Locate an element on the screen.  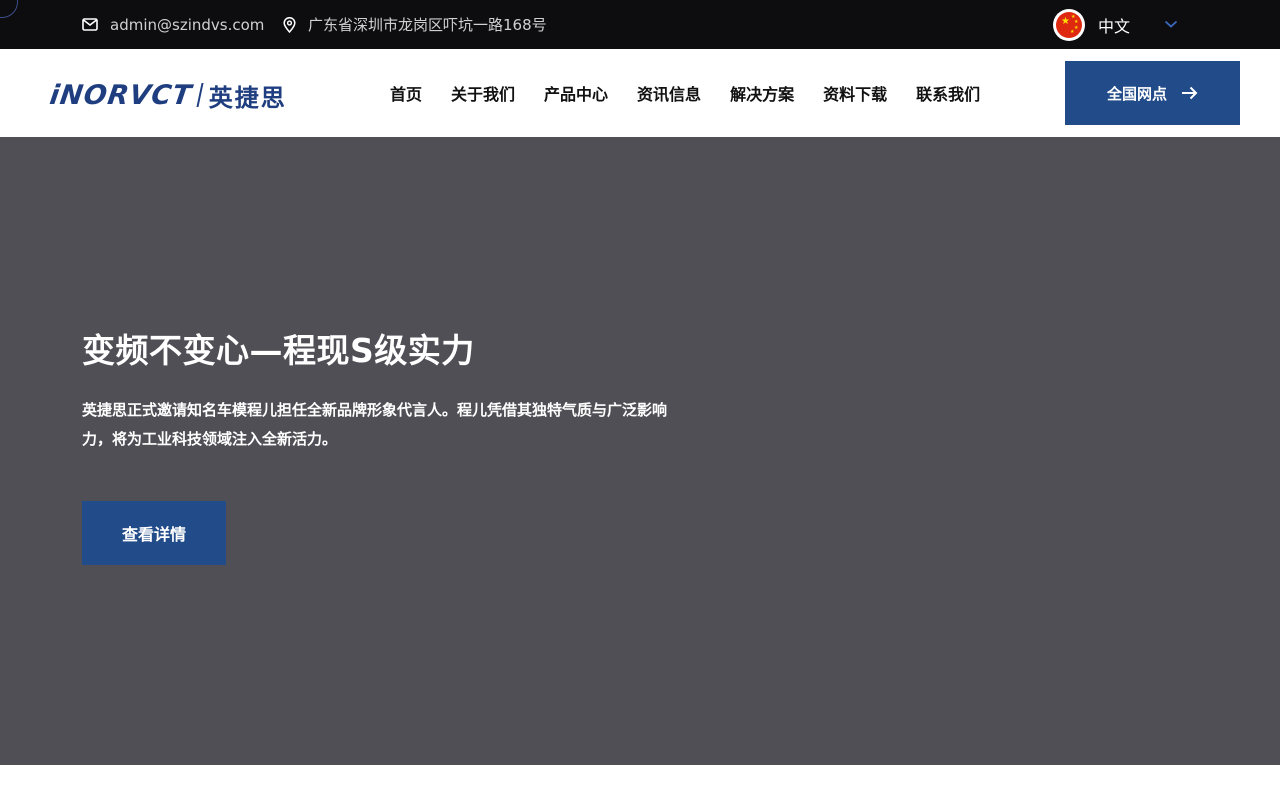
mail-icon is located at coordinates (90, 24).